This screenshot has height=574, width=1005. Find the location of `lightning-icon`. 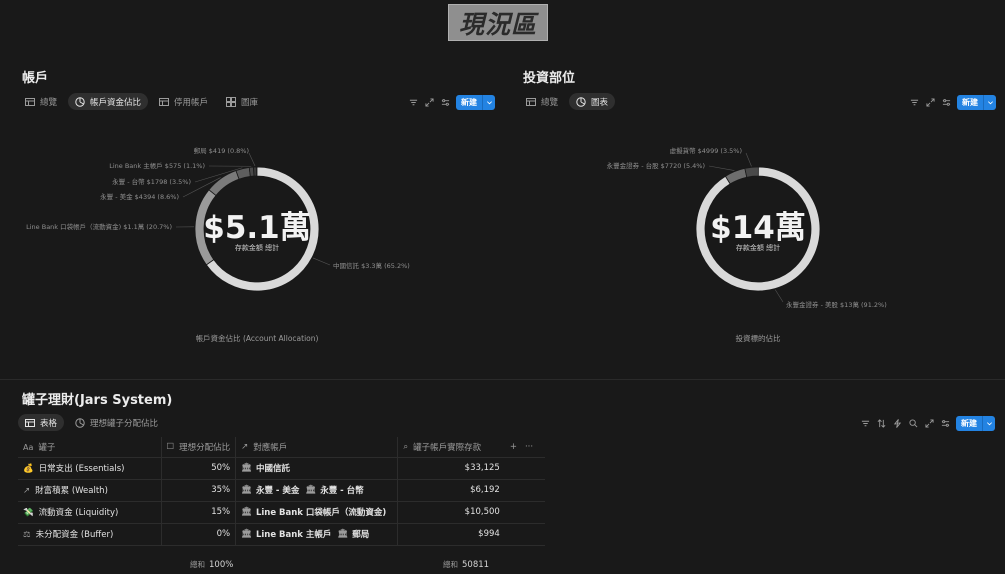

lightning-icon is located at coordinates (897, 424).